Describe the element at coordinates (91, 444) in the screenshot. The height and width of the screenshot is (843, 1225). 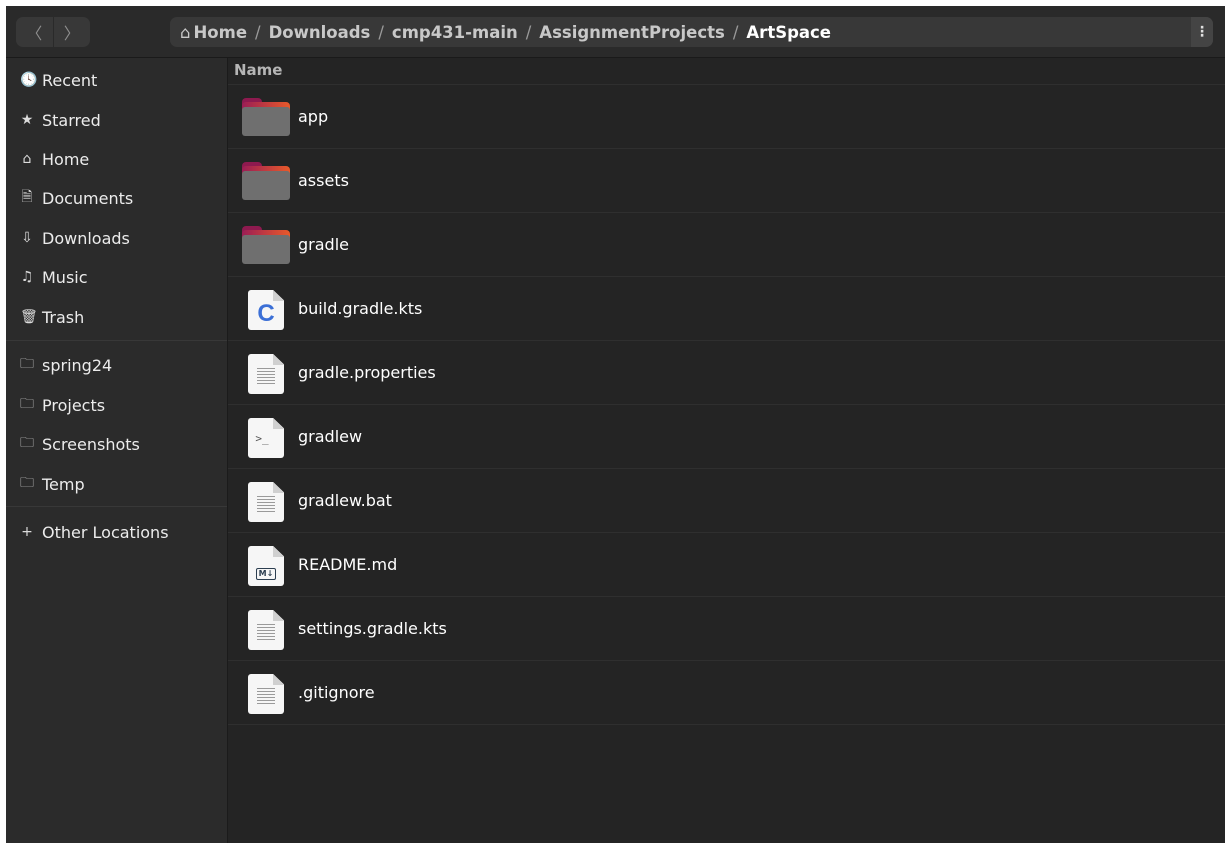
I see `sidebar-item-label: Screenshots` at that location.